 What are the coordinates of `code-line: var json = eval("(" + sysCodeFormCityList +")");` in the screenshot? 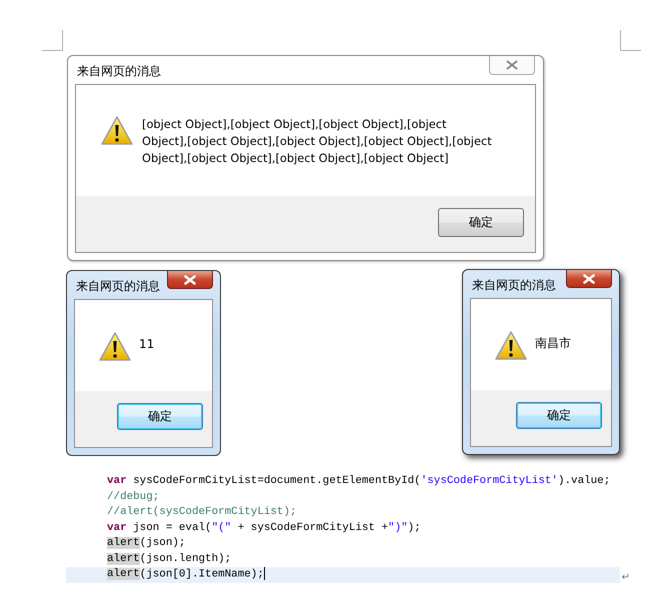 It's located at (264, 528).